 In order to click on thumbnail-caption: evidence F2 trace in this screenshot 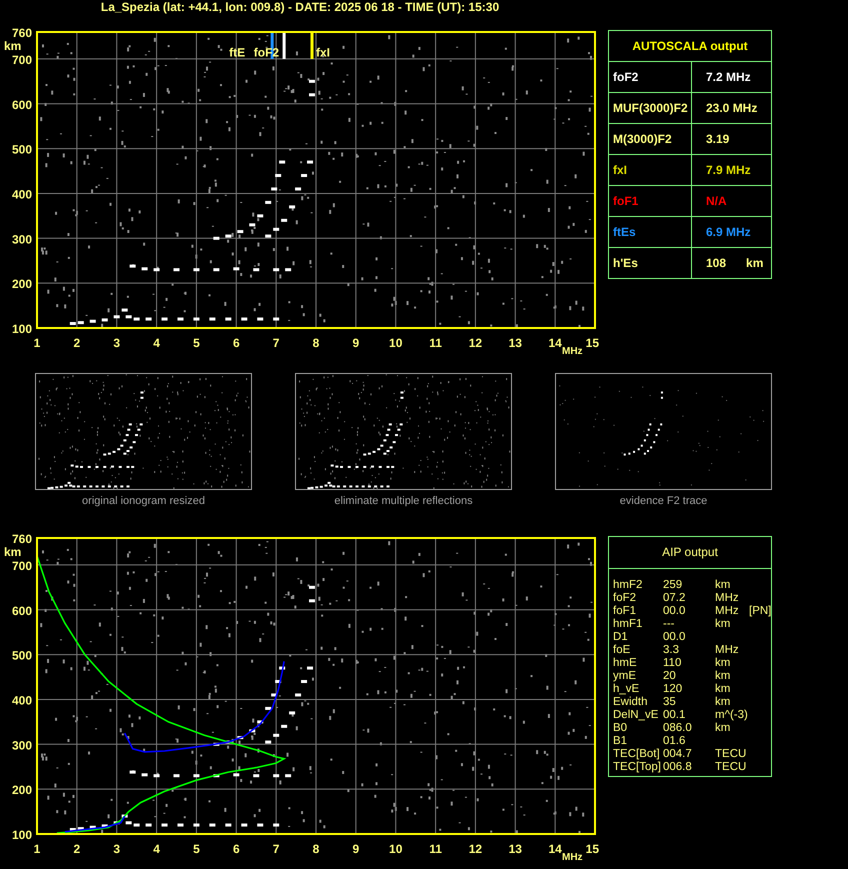, I will do `click(664, 501)`.